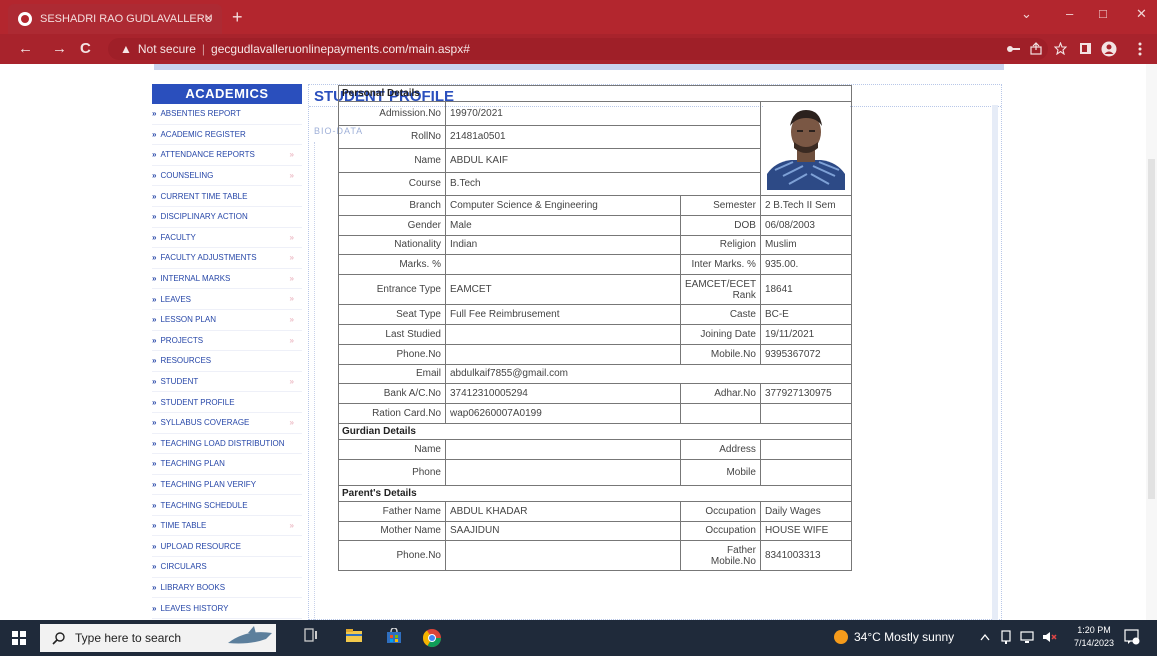  Describe the element at coordinates (193, 587) in the screenshot. I see `sidebar-item-label: LIBRARY BOOKS` at that location.